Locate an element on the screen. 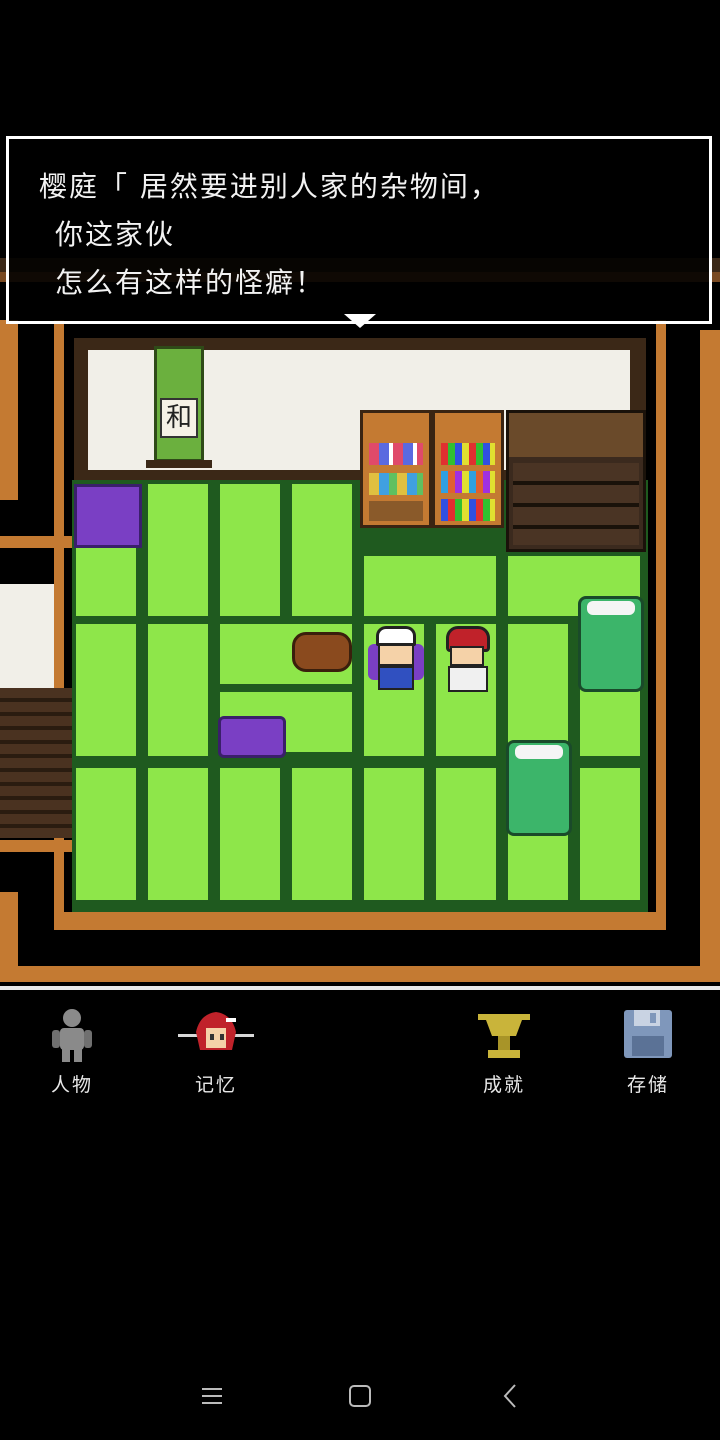  bottom-wall is located at coordinates (360, 974).